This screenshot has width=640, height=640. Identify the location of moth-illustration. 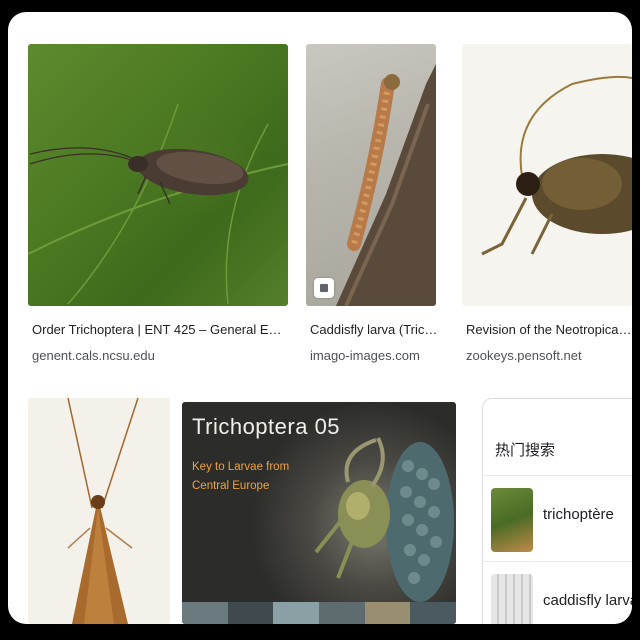
(158, 204).